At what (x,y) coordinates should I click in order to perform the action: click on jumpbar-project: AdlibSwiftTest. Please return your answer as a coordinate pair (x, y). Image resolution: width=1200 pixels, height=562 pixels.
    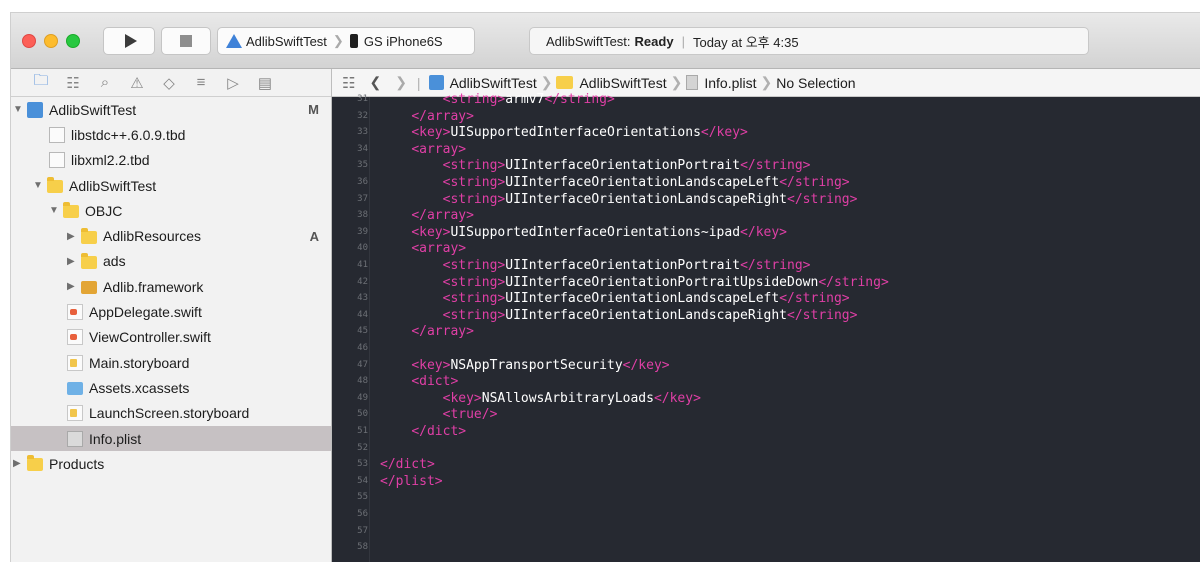
    Looking at the image, I should click on (493, 83).